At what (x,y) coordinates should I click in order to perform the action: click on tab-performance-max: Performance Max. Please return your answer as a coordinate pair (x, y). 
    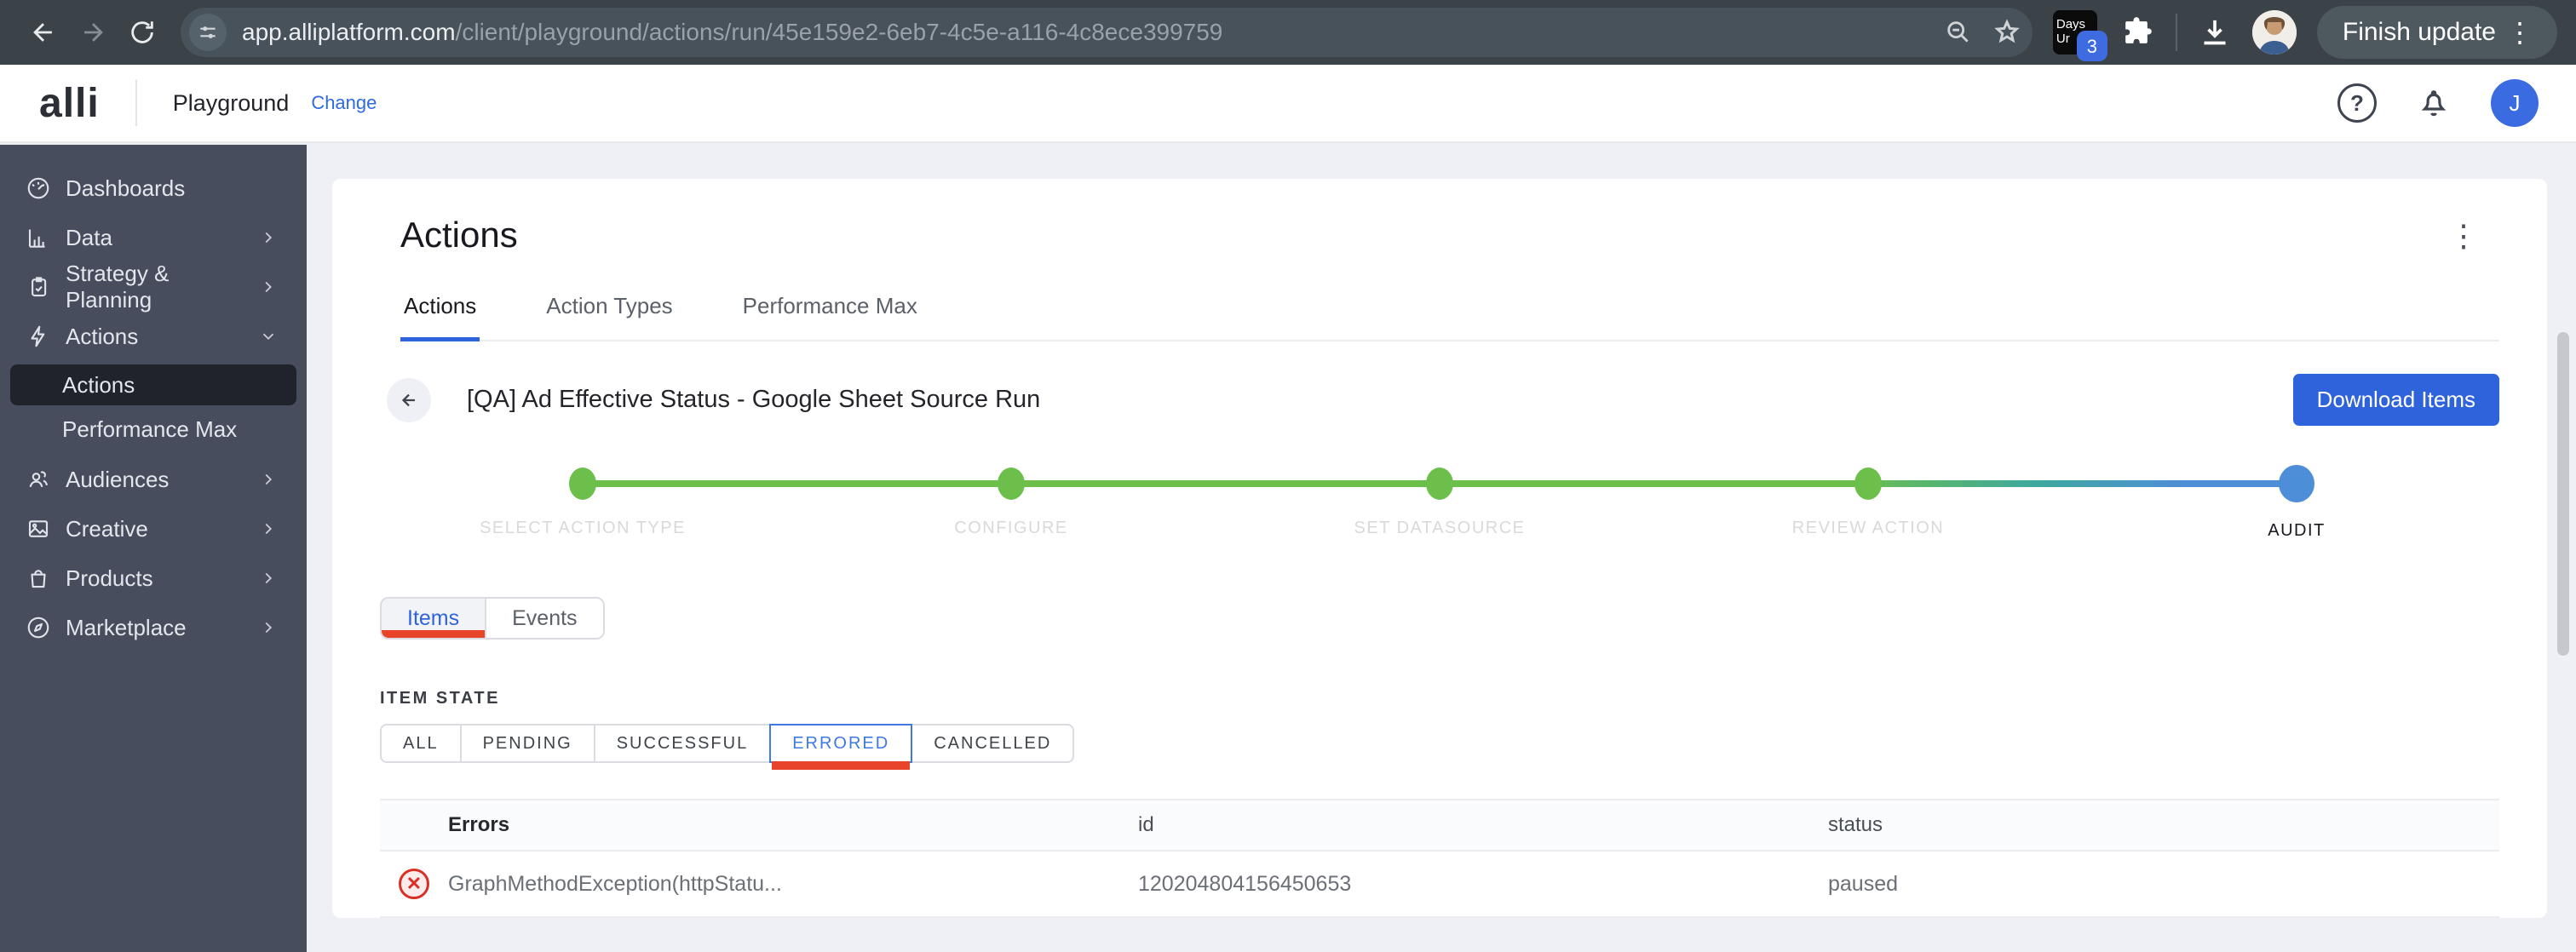
    Looking at the image, I should click on (830, 316).